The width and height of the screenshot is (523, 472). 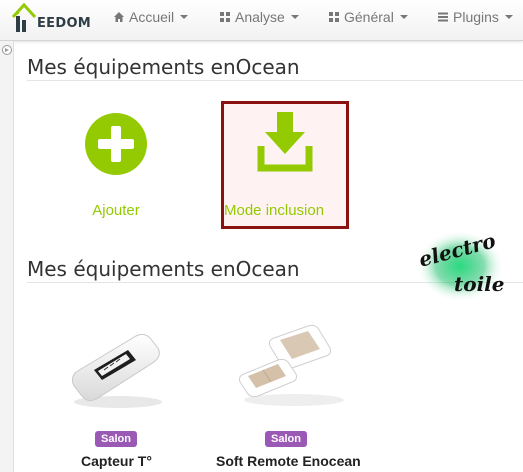 I want to click on nav-plugins: Plugins, so click(x=475, y=17).